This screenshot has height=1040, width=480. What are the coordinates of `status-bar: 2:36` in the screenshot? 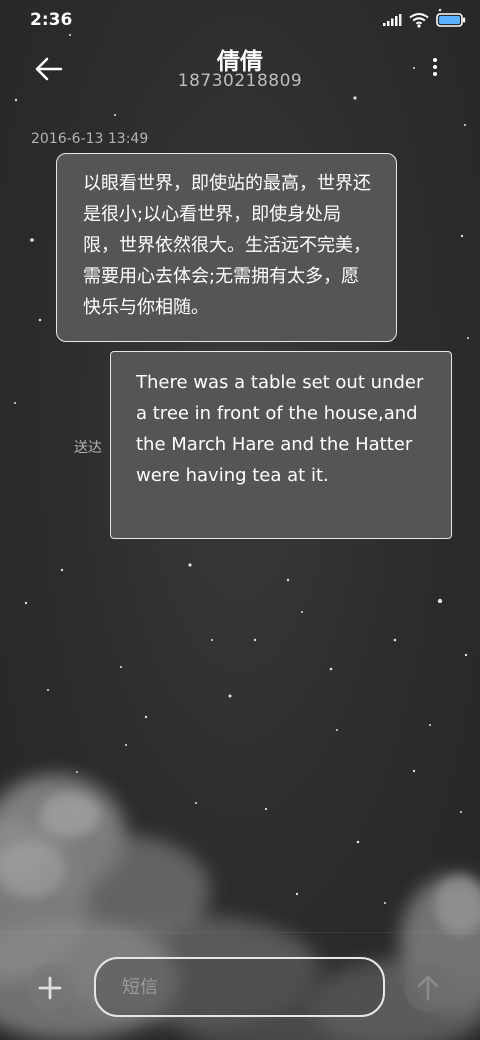 It's located at (240, 20).